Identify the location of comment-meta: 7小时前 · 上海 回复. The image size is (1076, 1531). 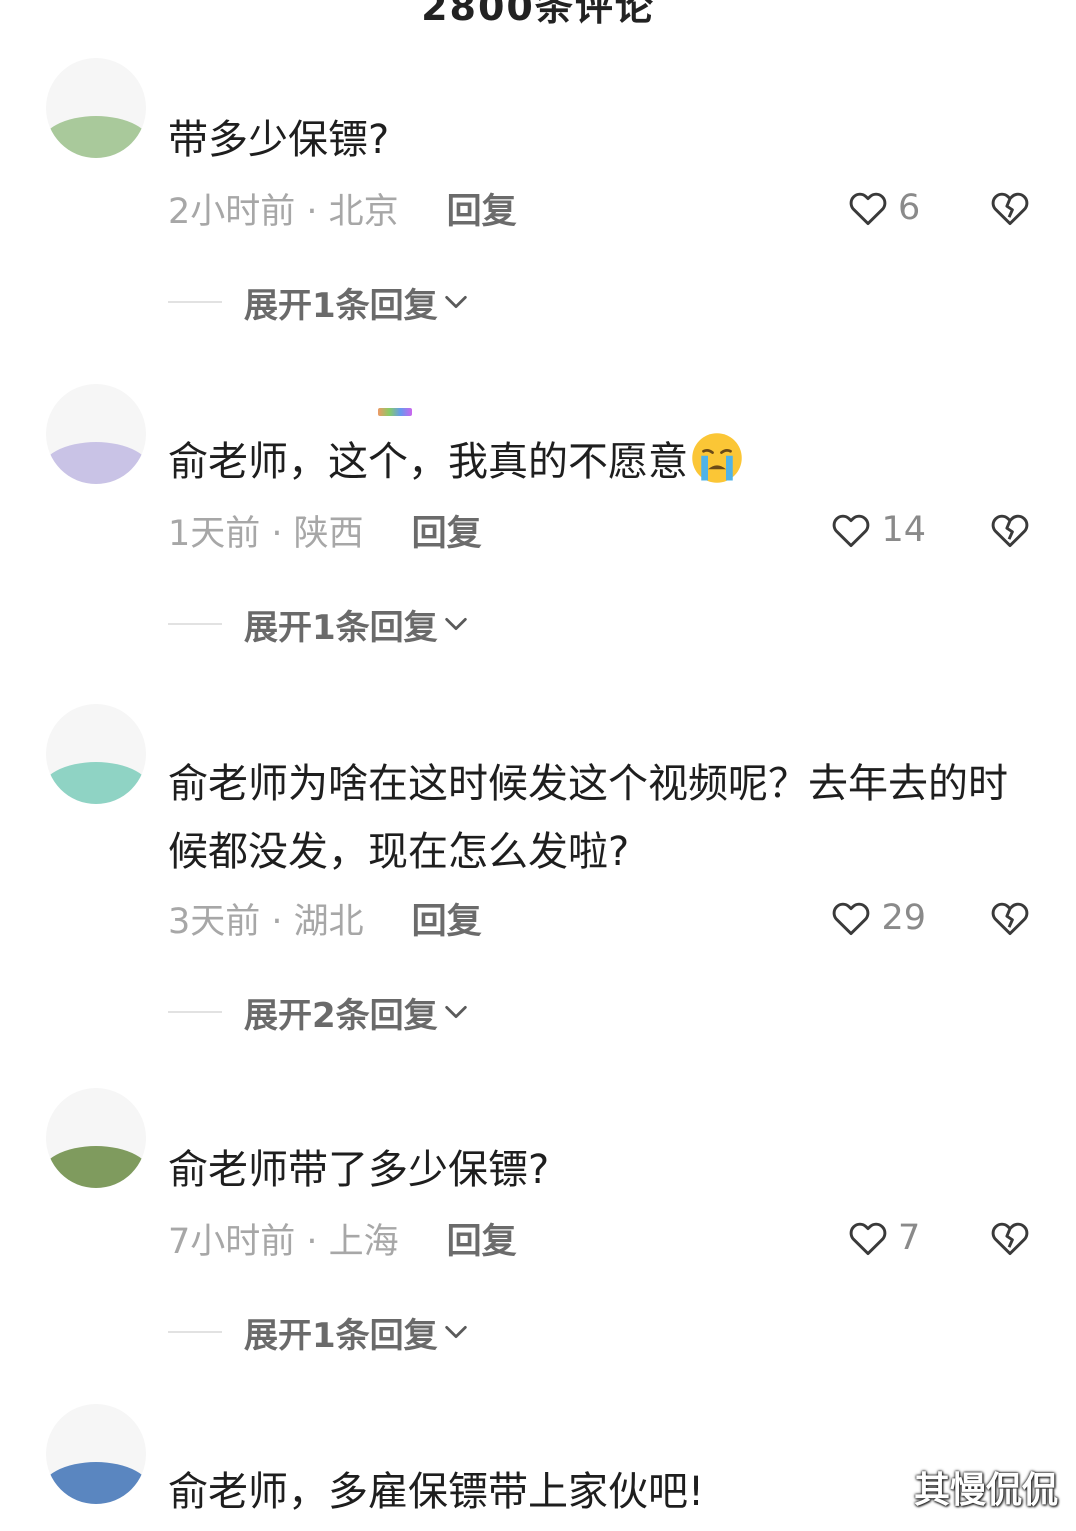
(342, 1238).